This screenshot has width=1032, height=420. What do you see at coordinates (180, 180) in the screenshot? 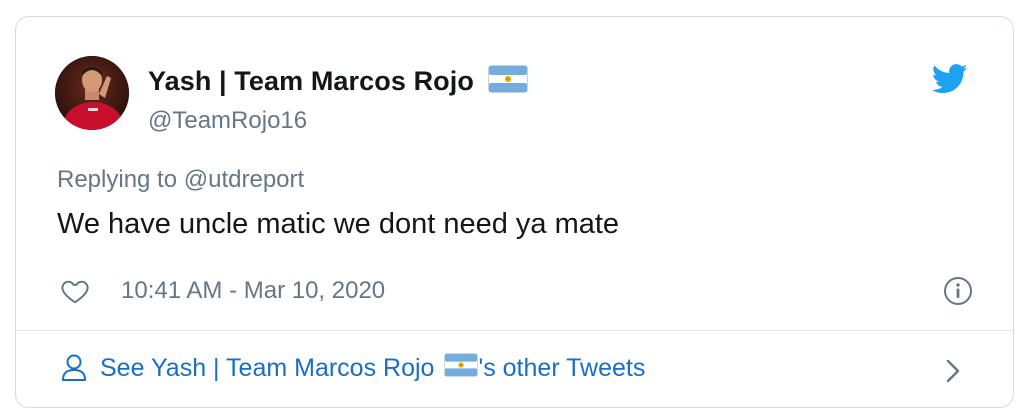
I see `reply-context: Replying to @utdreport` at bounding box center [180, 180].